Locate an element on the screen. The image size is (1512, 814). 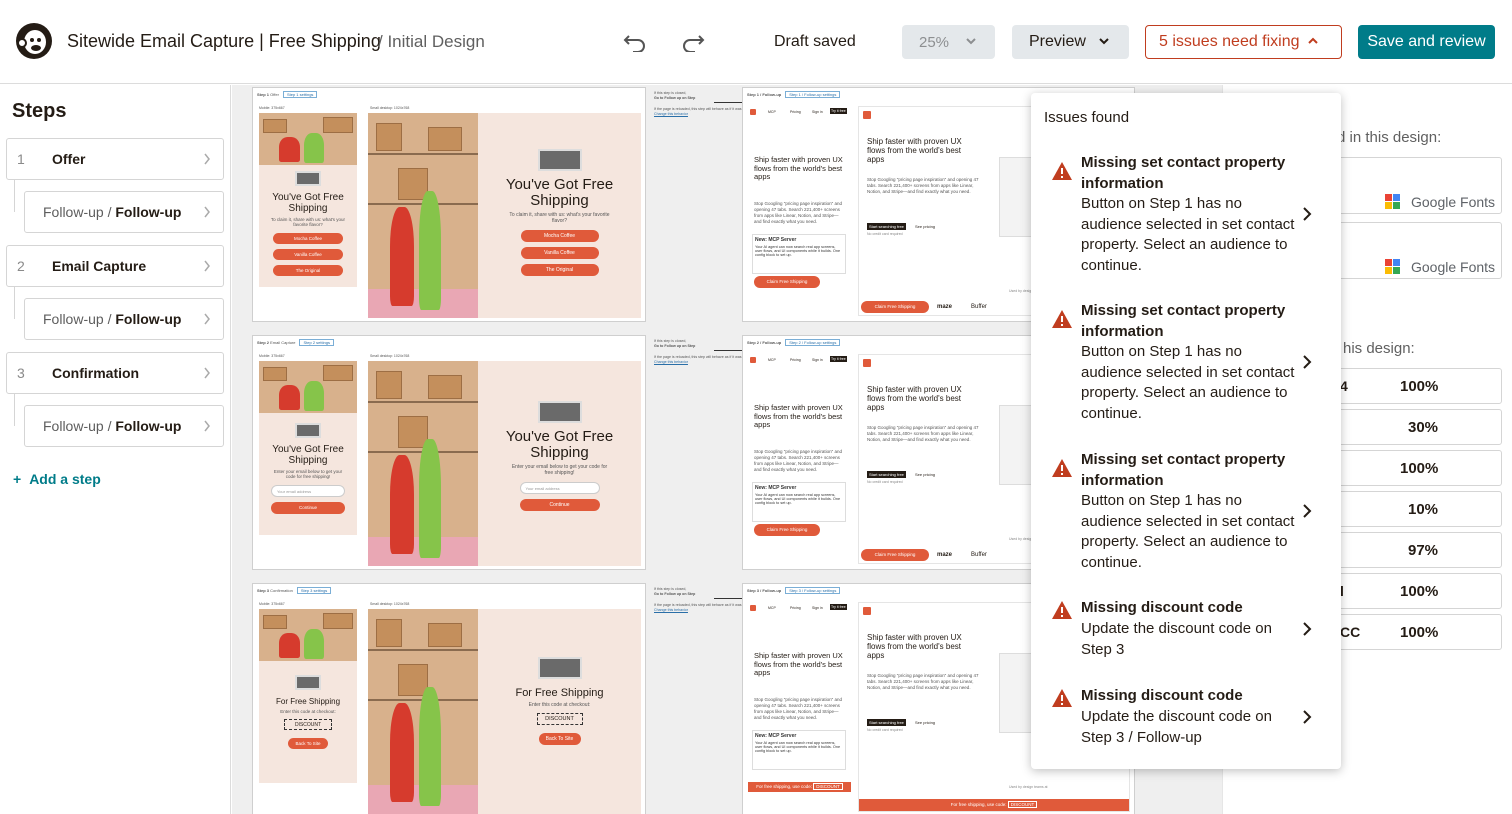
undo-button is located at coordinates (635, 42).